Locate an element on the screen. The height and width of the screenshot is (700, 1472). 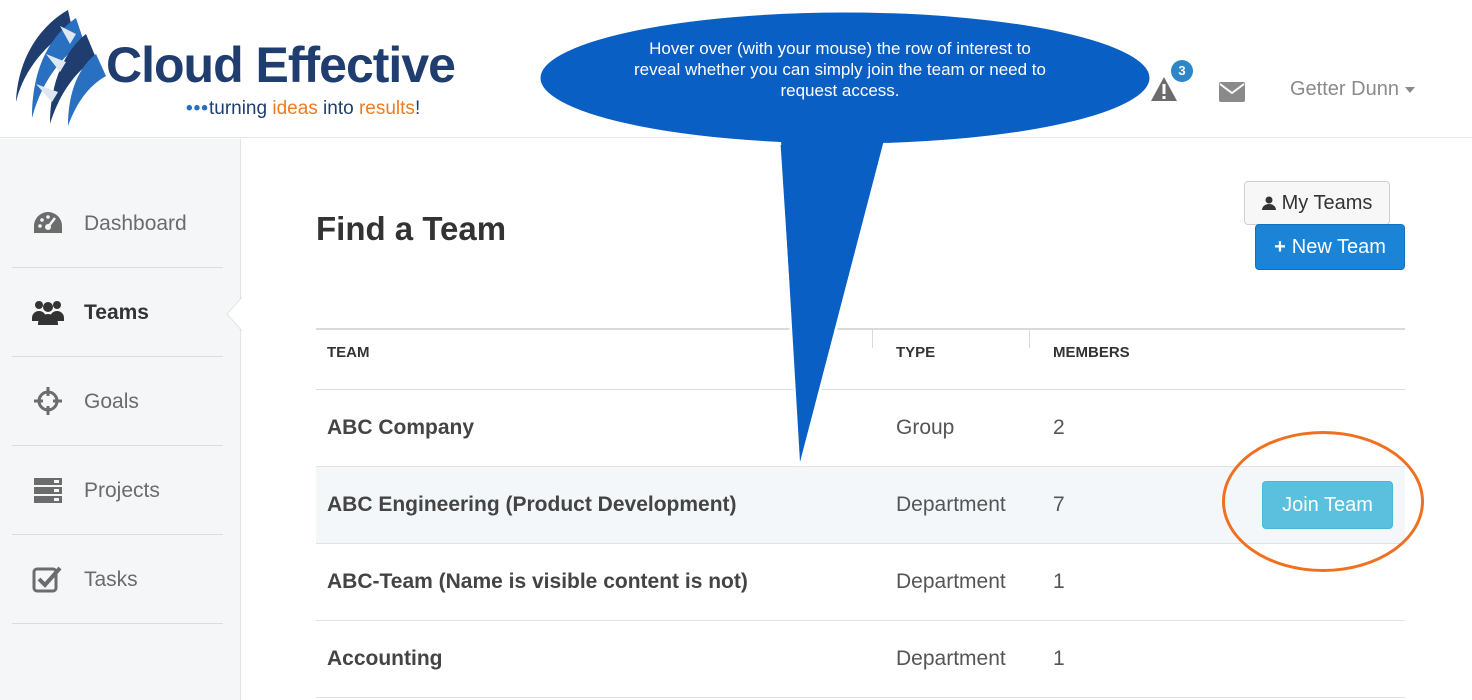
logo-wordmark: Cloud Effective is located at coordinates (281, 65).